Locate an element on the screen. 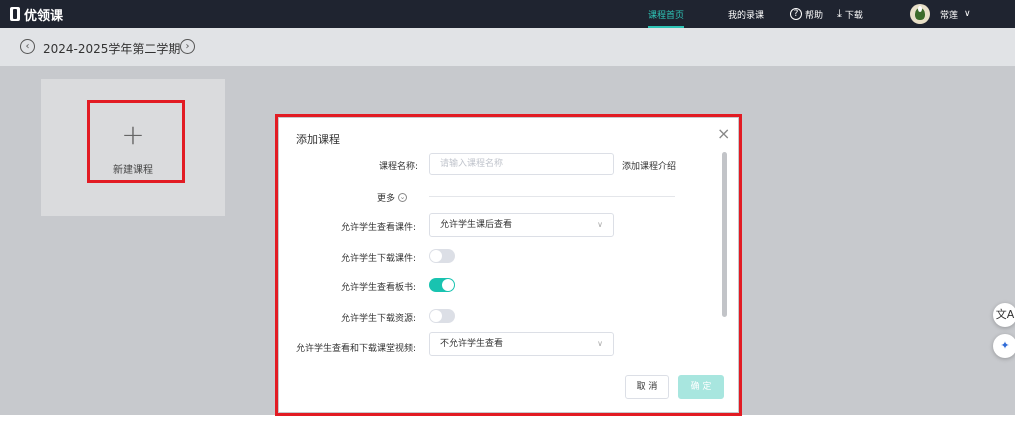 Image resolution: width=1015 pixels, height=423 pixels. next-term-button: › is located at coordinates (187, 46).